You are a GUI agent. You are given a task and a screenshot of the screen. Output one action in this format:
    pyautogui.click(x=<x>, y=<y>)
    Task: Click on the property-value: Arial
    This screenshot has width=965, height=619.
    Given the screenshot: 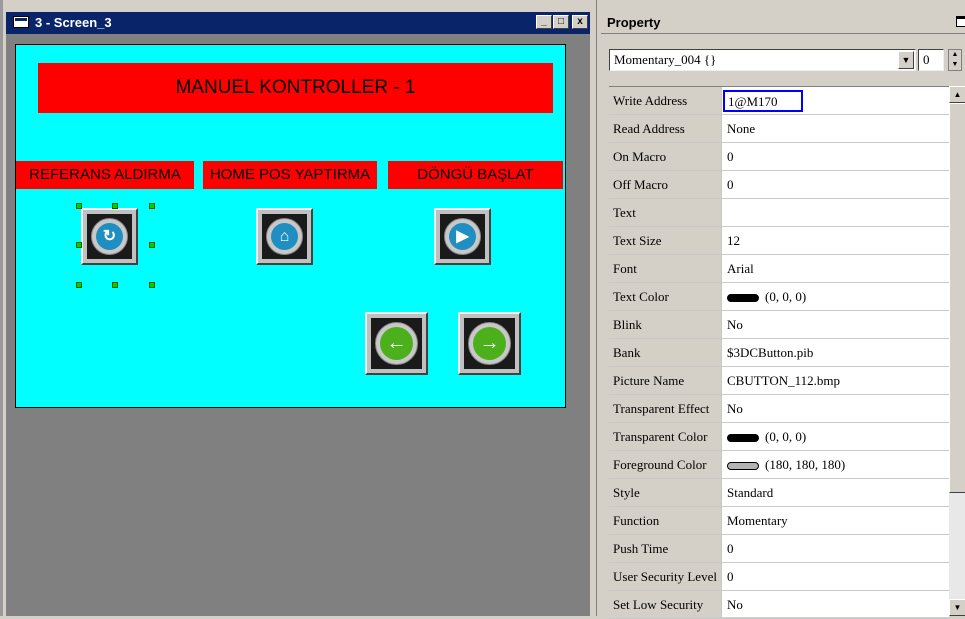 What is the action you would take?
    pyautogui.click(x=740, y=268)
    